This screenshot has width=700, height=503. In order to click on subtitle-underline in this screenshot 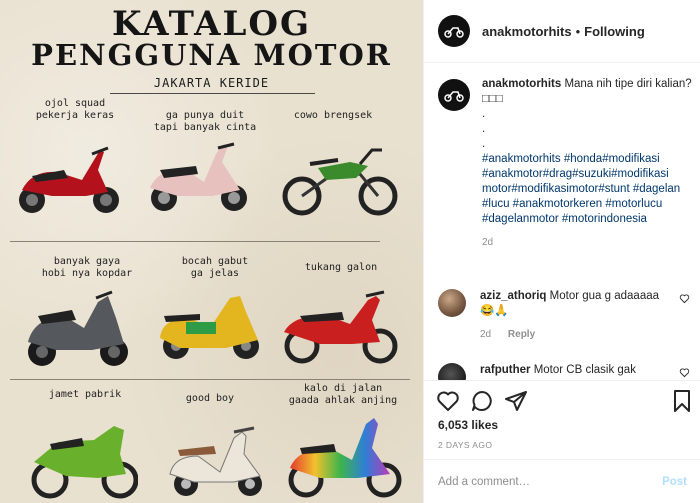, I will do `click(212, 93)`.